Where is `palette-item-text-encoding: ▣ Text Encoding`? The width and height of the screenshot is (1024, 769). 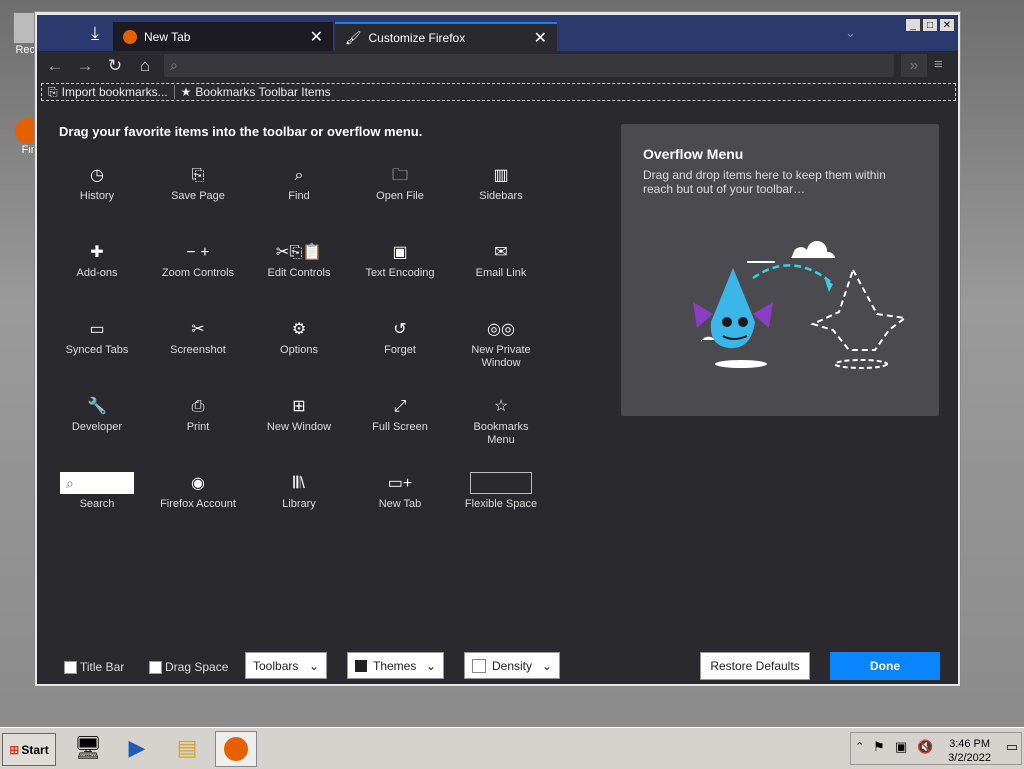
palette-item-text-encoding: ▣ Text Encoding is located at coordinates (400, 260).